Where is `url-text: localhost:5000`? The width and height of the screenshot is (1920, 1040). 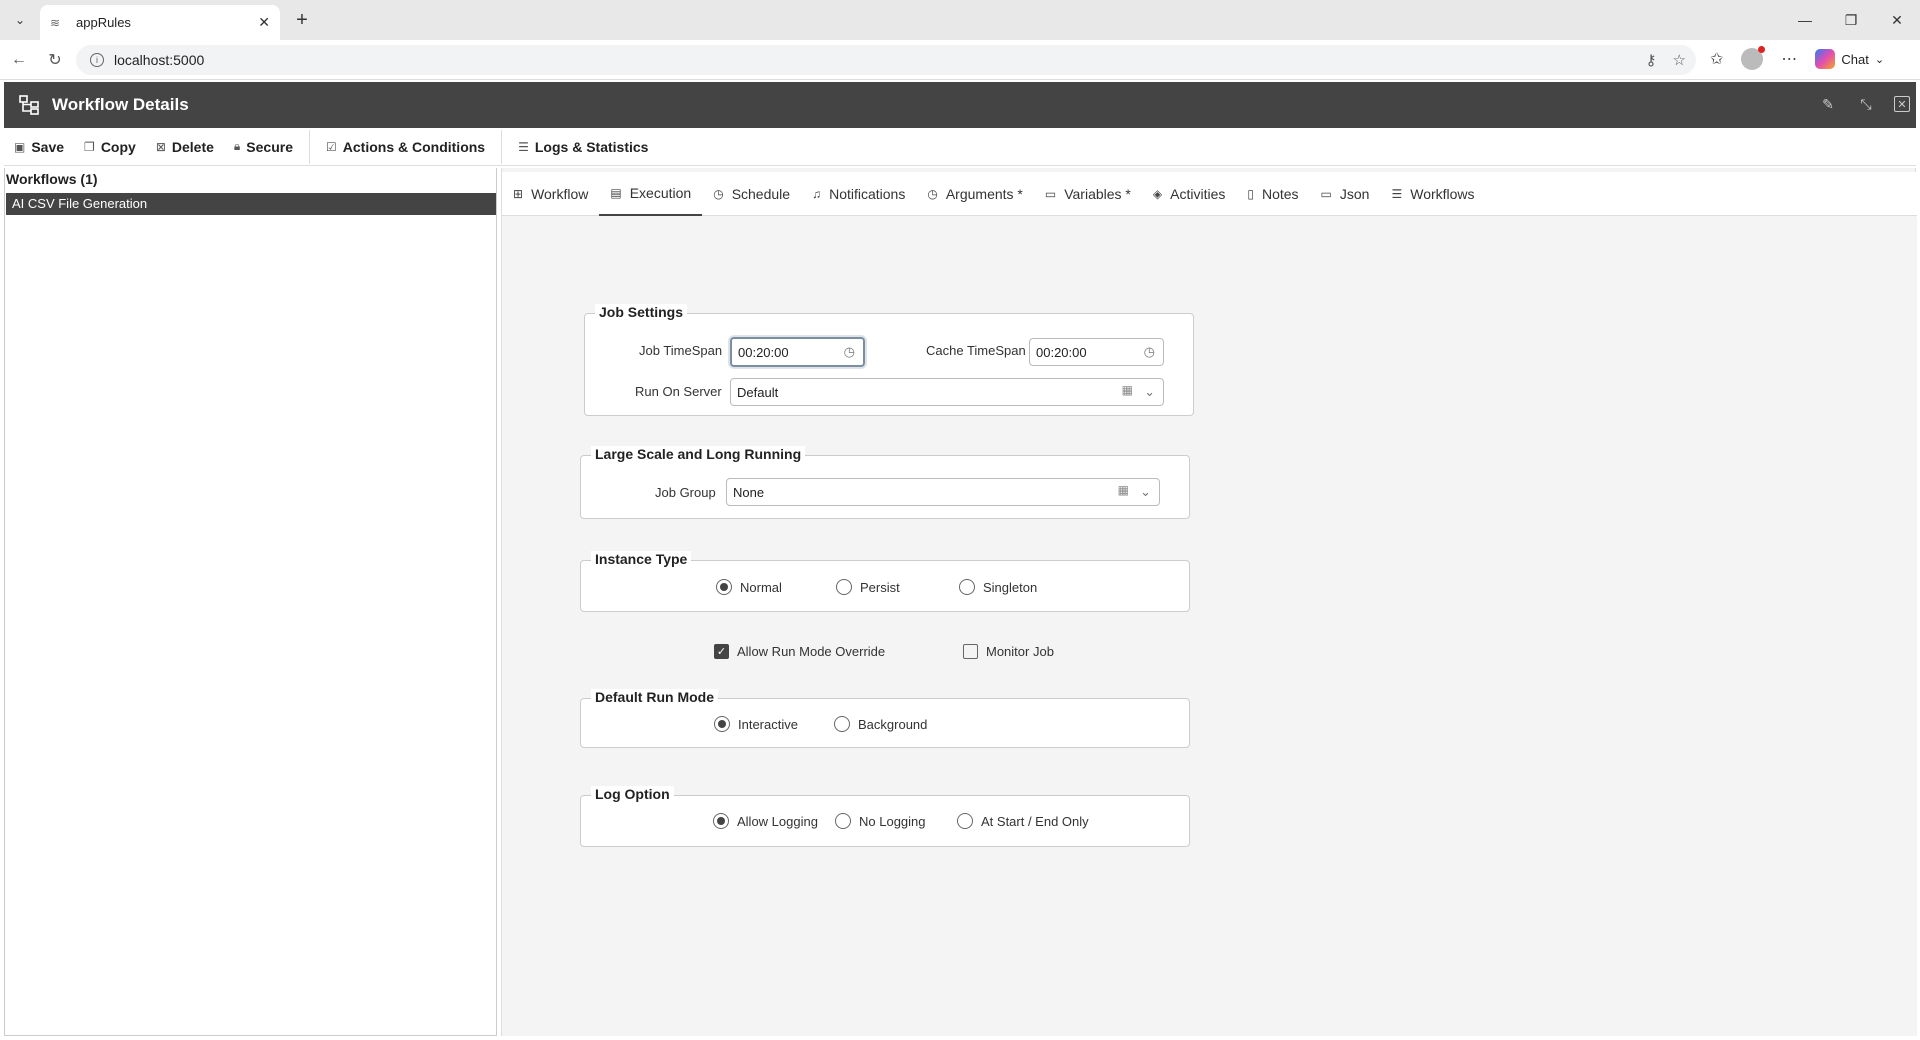
url-text: localhost:5000 is located at coordinates (159, 60).